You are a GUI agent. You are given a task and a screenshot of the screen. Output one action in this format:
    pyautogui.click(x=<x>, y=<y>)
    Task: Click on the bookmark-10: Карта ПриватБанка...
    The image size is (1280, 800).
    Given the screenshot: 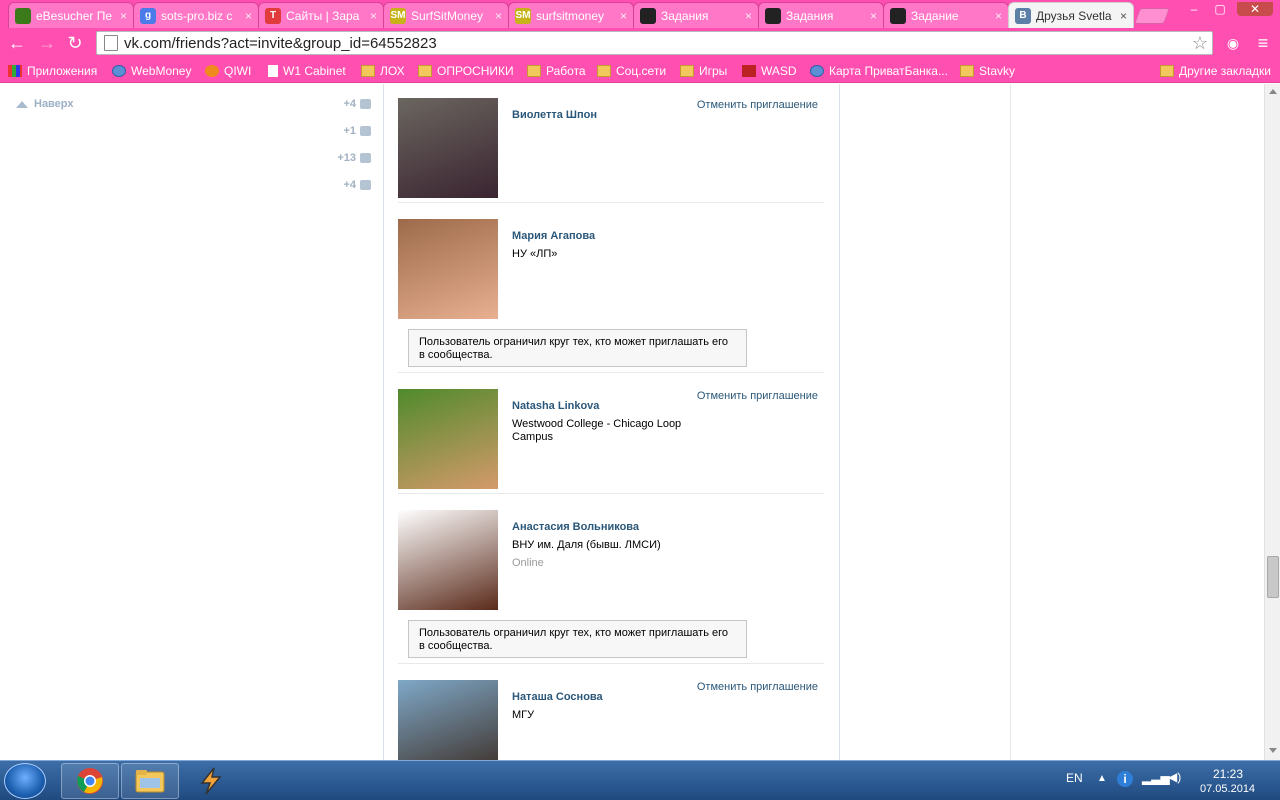 What is the action you would take?
    pyautogui.click(x=879, y=70)
    